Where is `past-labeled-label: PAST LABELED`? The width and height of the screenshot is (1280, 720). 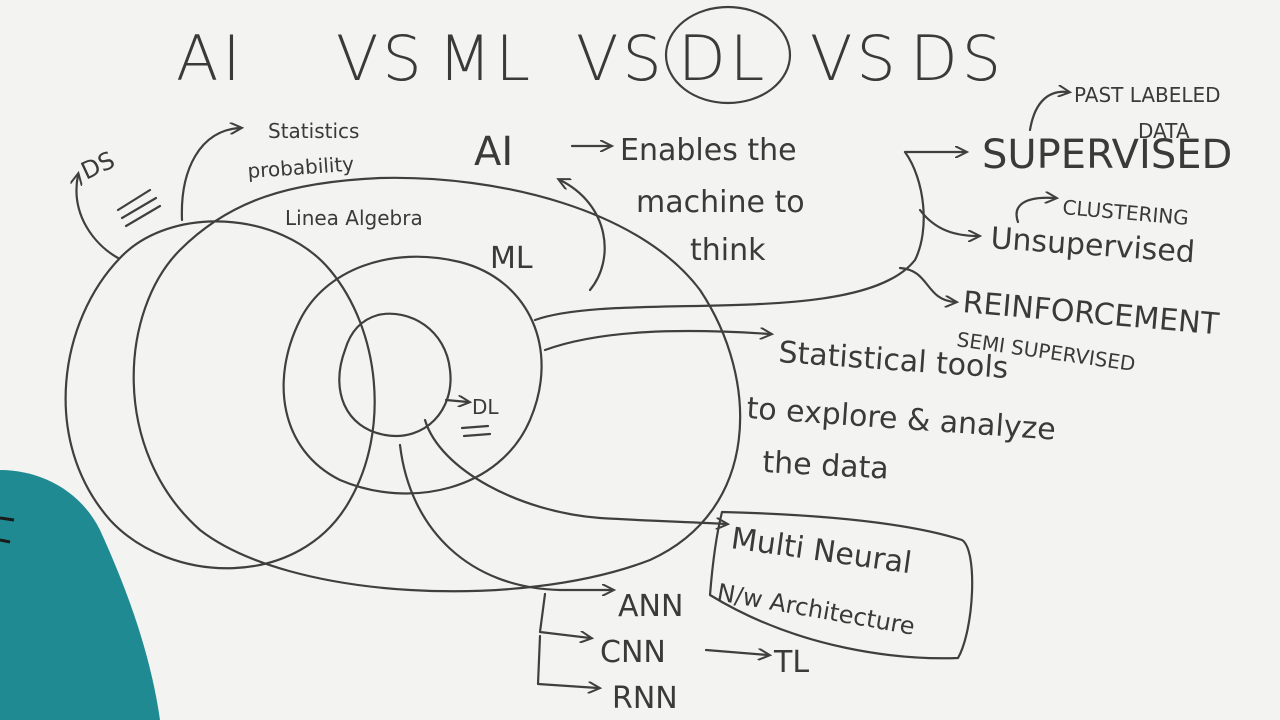
past-labeled-label: PAST LABELED is located at coordinates (1147, 95).